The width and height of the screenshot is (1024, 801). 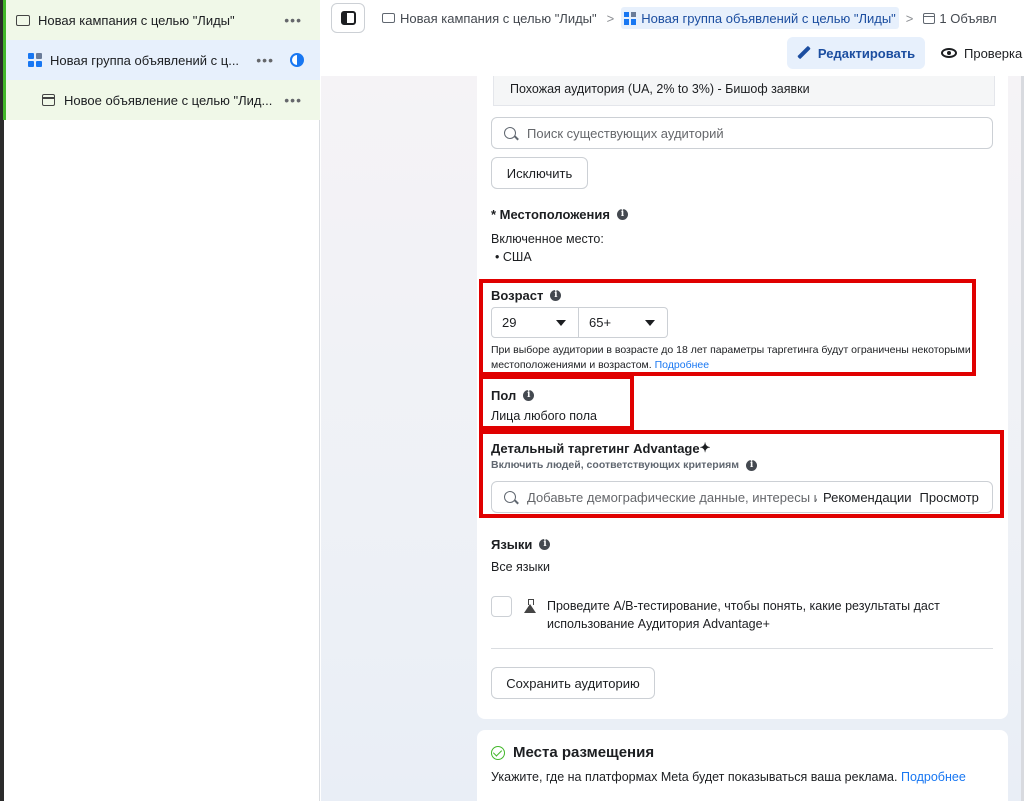 I want to click on sidebar-item-campaign: Новая кампания с целью "Лиды" •••, so click(x=163, y=20).